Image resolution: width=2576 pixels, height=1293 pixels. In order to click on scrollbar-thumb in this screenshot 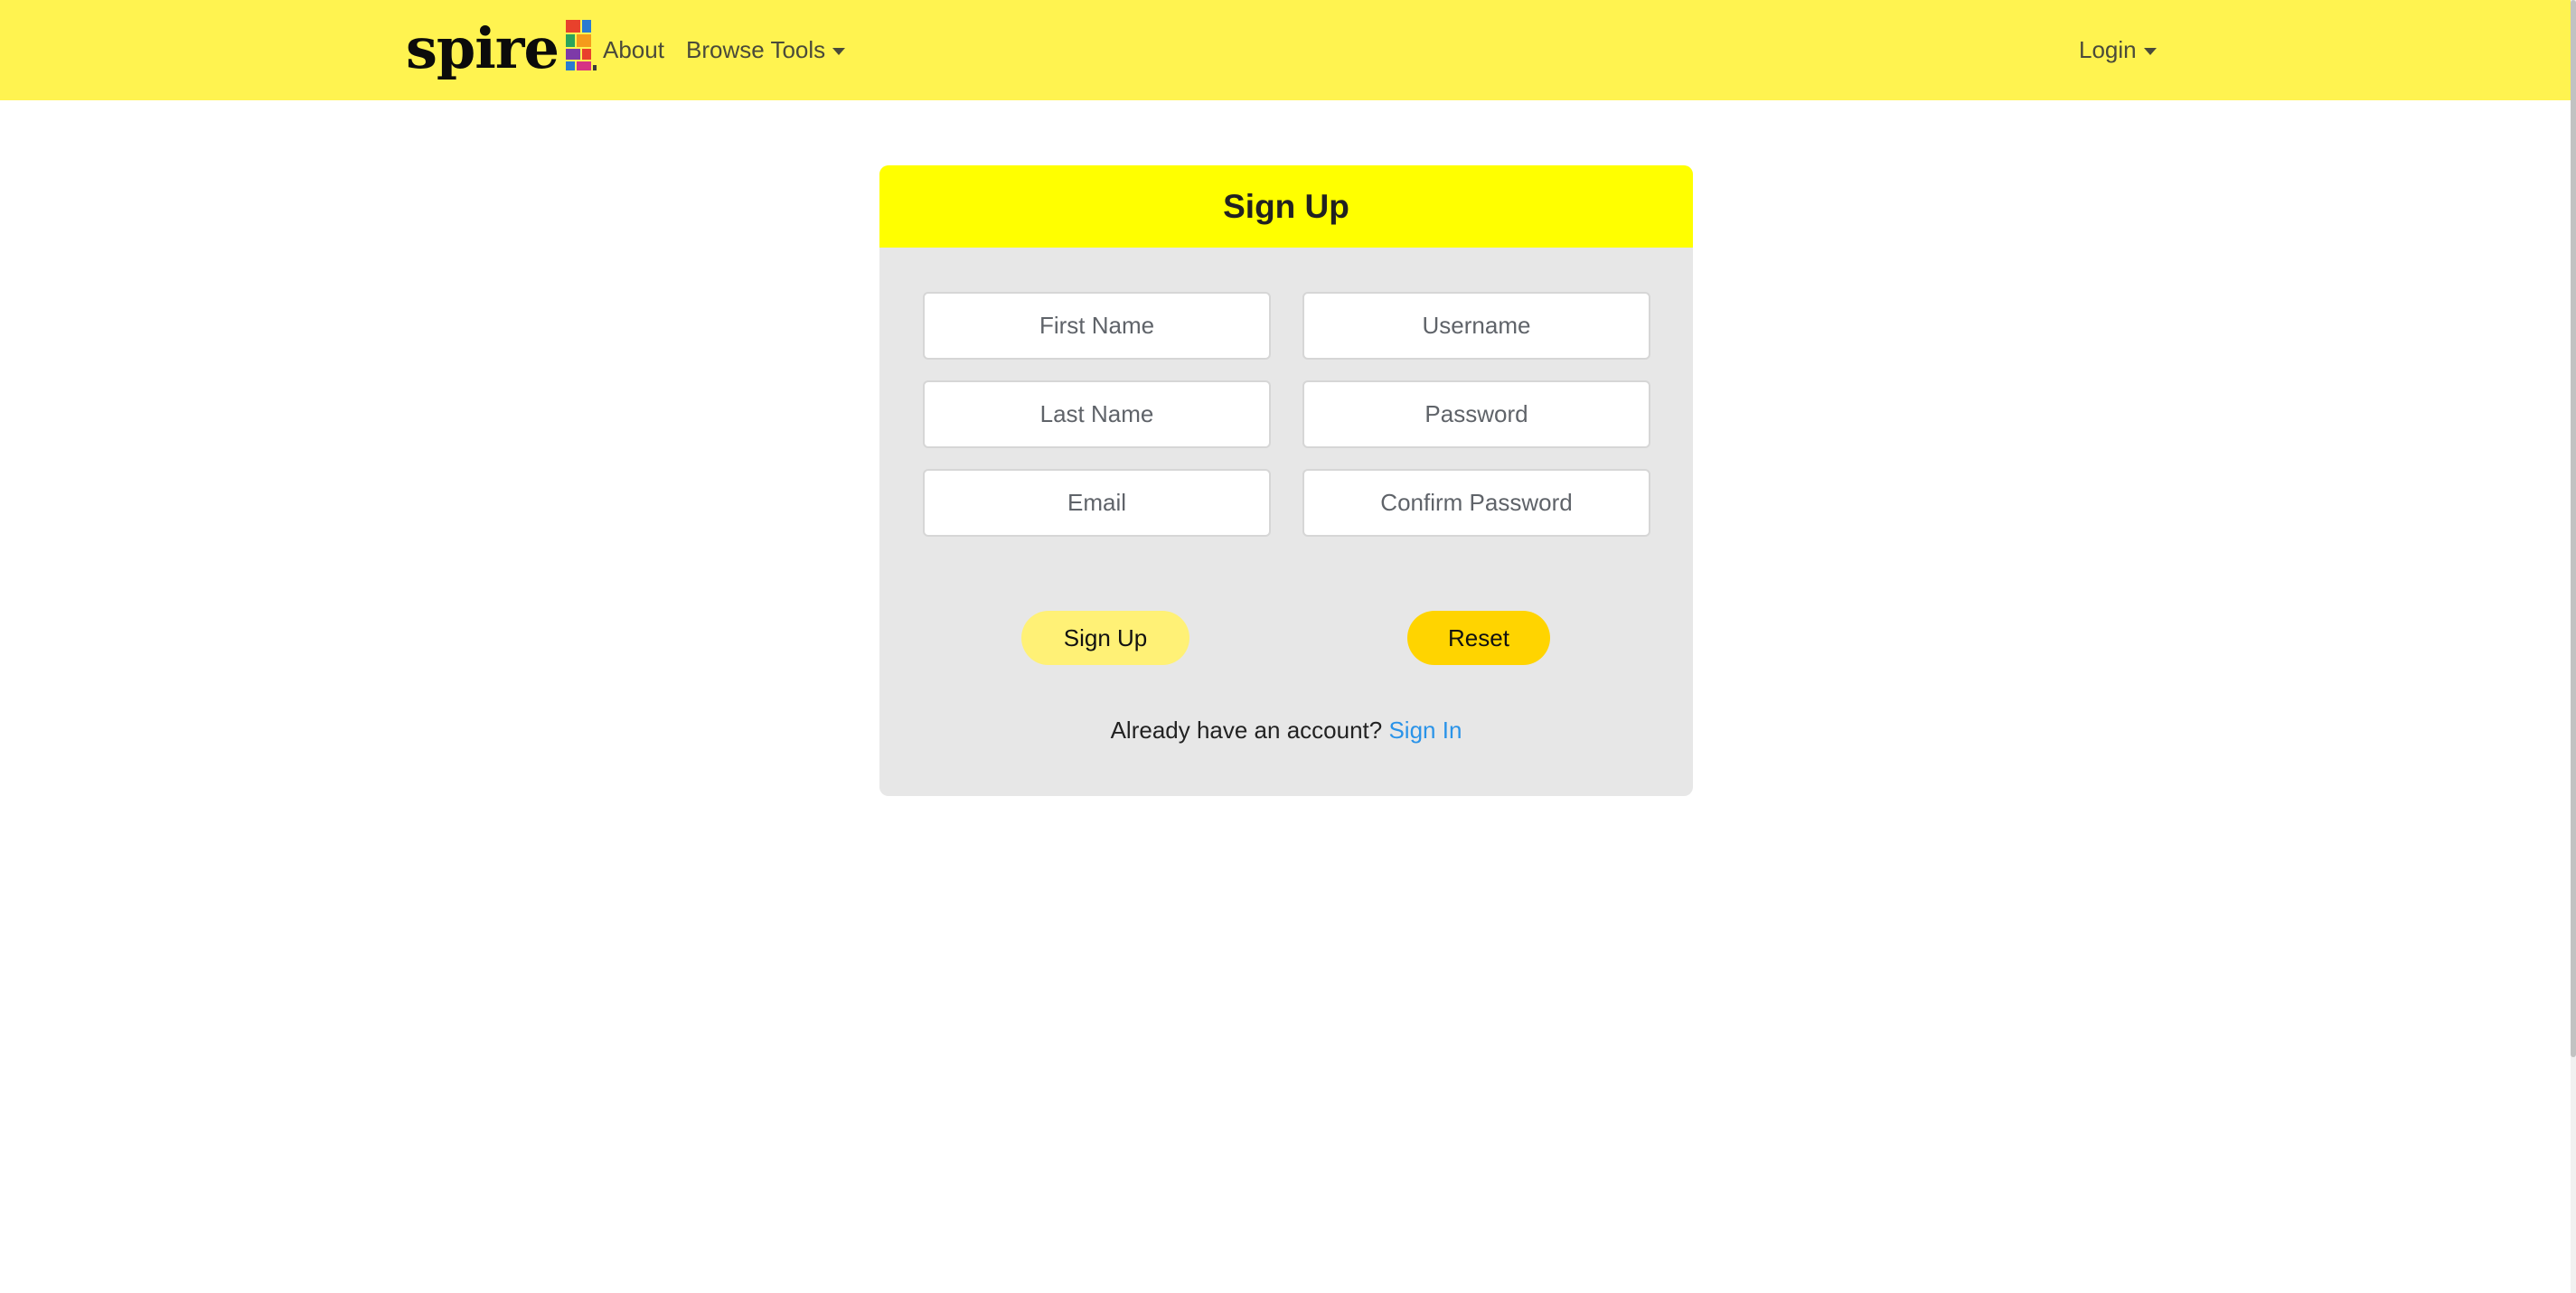, I will do `click(2573, 528)`.